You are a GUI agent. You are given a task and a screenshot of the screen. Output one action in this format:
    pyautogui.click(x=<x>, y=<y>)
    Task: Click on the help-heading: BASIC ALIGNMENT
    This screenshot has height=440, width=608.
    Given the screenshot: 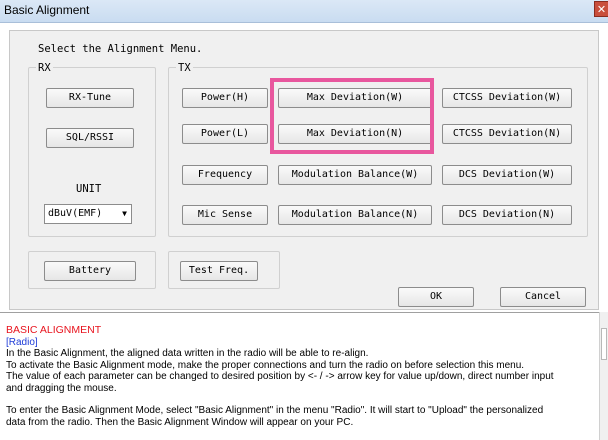 What is the action you would take?
    pyautogui.click(x=54, y=330)
    